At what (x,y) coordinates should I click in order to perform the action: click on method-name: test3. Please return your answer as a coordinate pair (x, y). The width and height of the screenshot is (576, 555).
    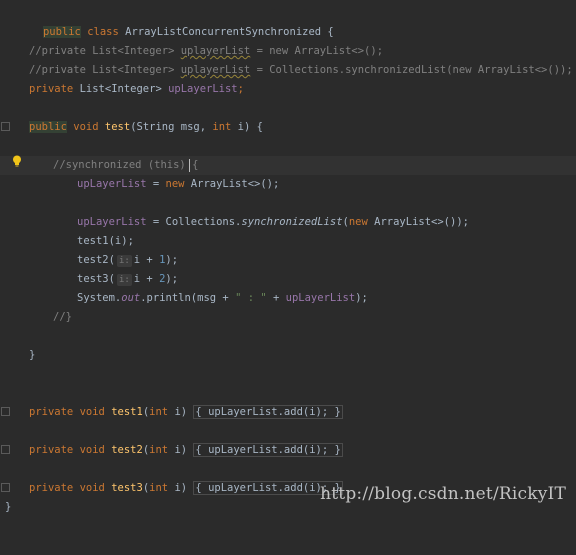
    Looking at the image, I should click on (127, 488).